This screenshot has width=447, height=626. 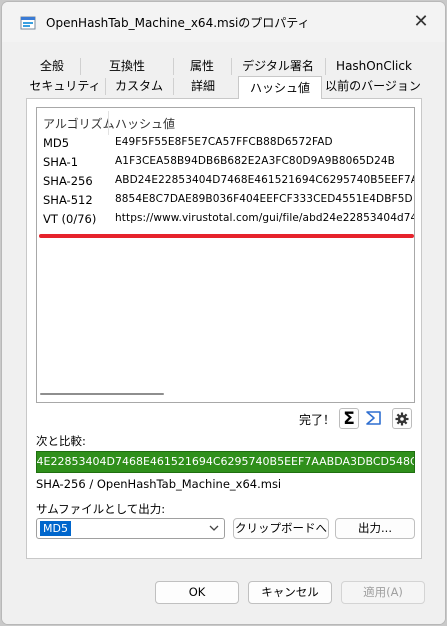 I want to click on tab-compatibility: 互換性, so click(x=127, y=66).